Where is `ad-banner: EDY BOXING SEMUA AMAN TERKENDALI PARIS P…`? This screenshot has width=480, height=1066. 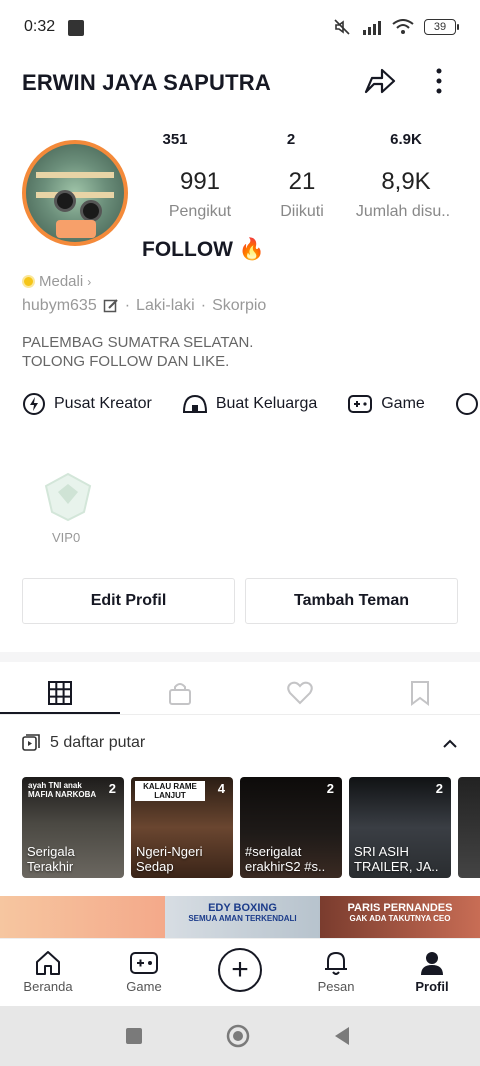 ad-banner: EDY BOXING SEMUA AMAN TERKENDALI PARIS P… is located at coordinates (240, 917).